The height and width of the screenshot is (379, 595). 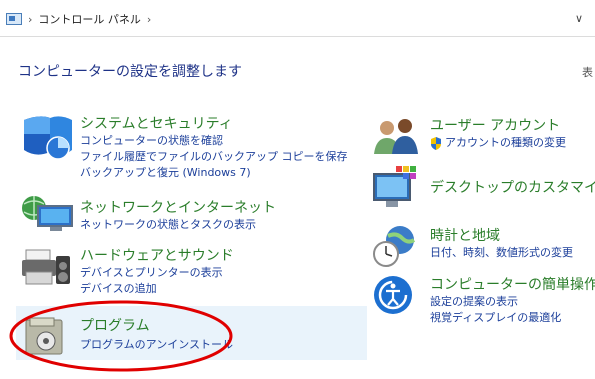 I want to click on category-title-desktop-customization: デスクトップのカスタマイズ, so click(x=512, y=188).